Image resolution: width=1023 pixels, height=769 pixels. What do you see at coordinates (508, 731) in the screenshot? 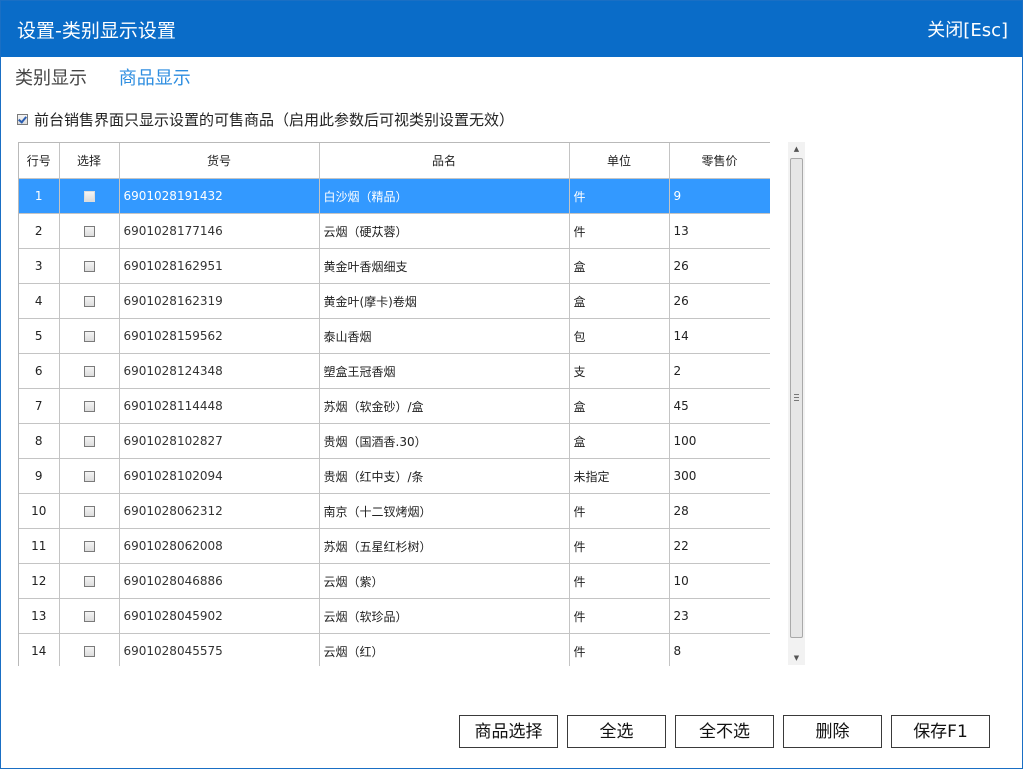
I see `select-goods-button: 商品选择` at bounding box center [508, 731].